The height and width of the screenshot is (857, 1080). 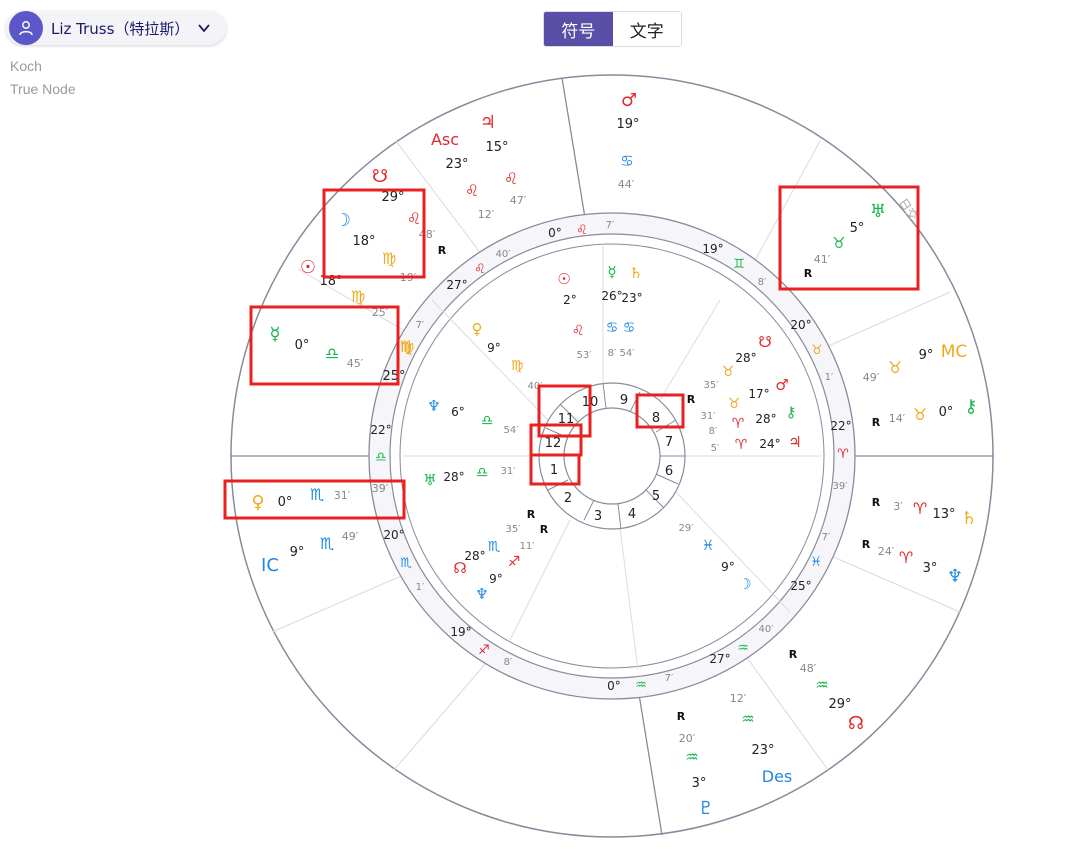 What do you see at coordinates (920, 414) in the screenshot?
I see `taurus-icon: ♉` at bounding box center [920, 414].